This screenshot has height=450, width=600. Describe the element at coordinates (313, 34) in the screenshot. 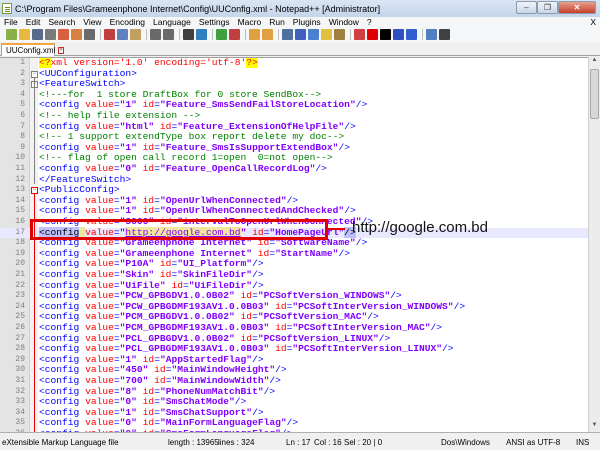

I see `indent-guide-icon` at that location.